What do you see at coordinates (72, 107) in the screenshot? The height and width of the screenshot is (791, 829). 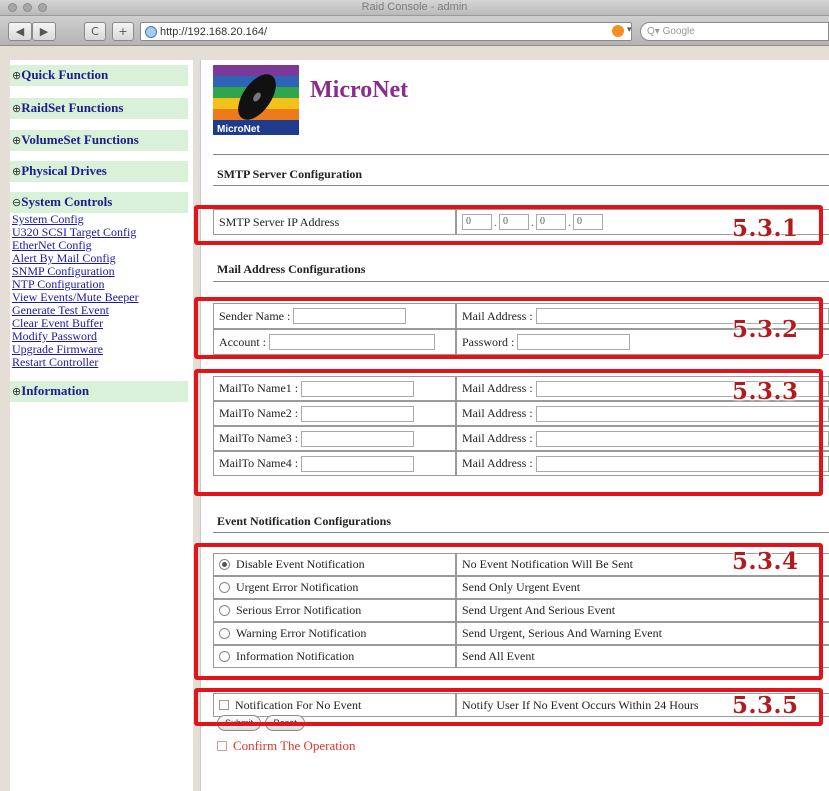 I see `sidebar-item-label: RaidSet Functions` at bounding box center [72, 107].